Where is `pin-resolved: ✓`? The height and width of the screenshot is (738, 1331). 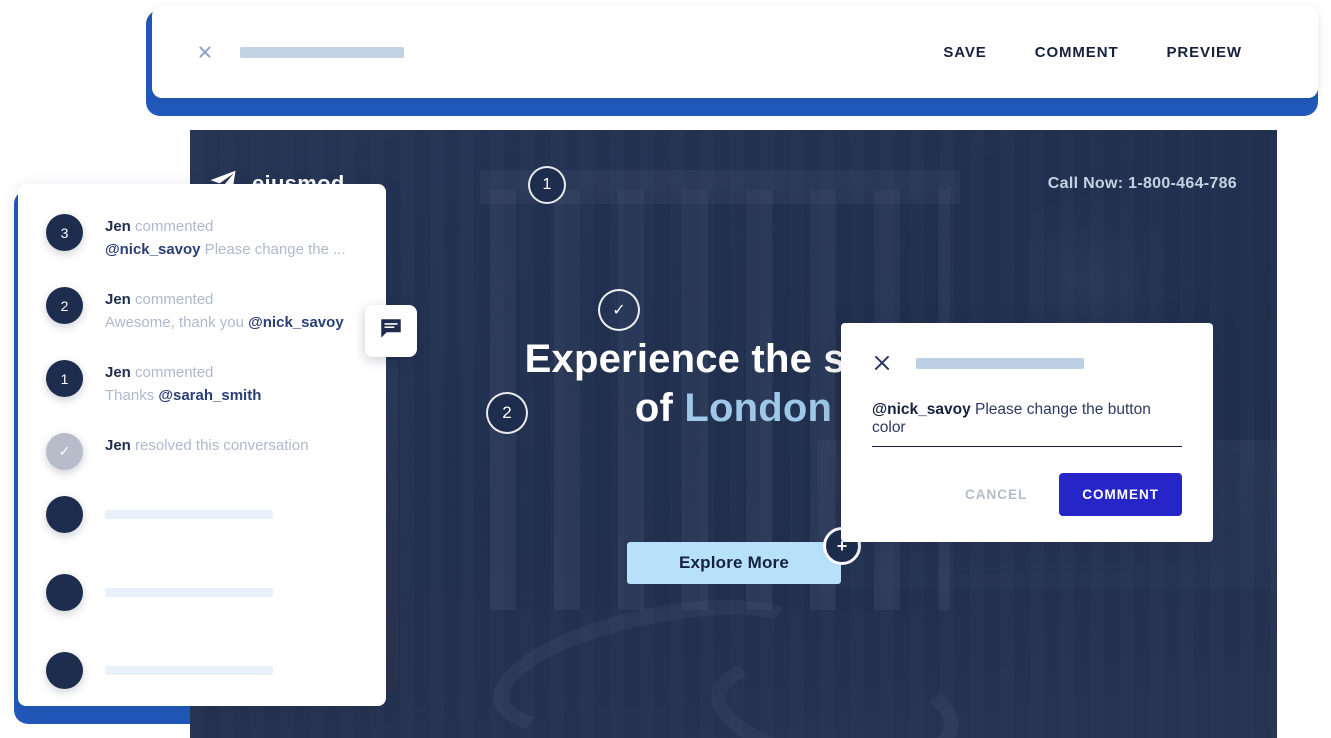 pin-resolved: ✓ is located at coordinates (619, 310).